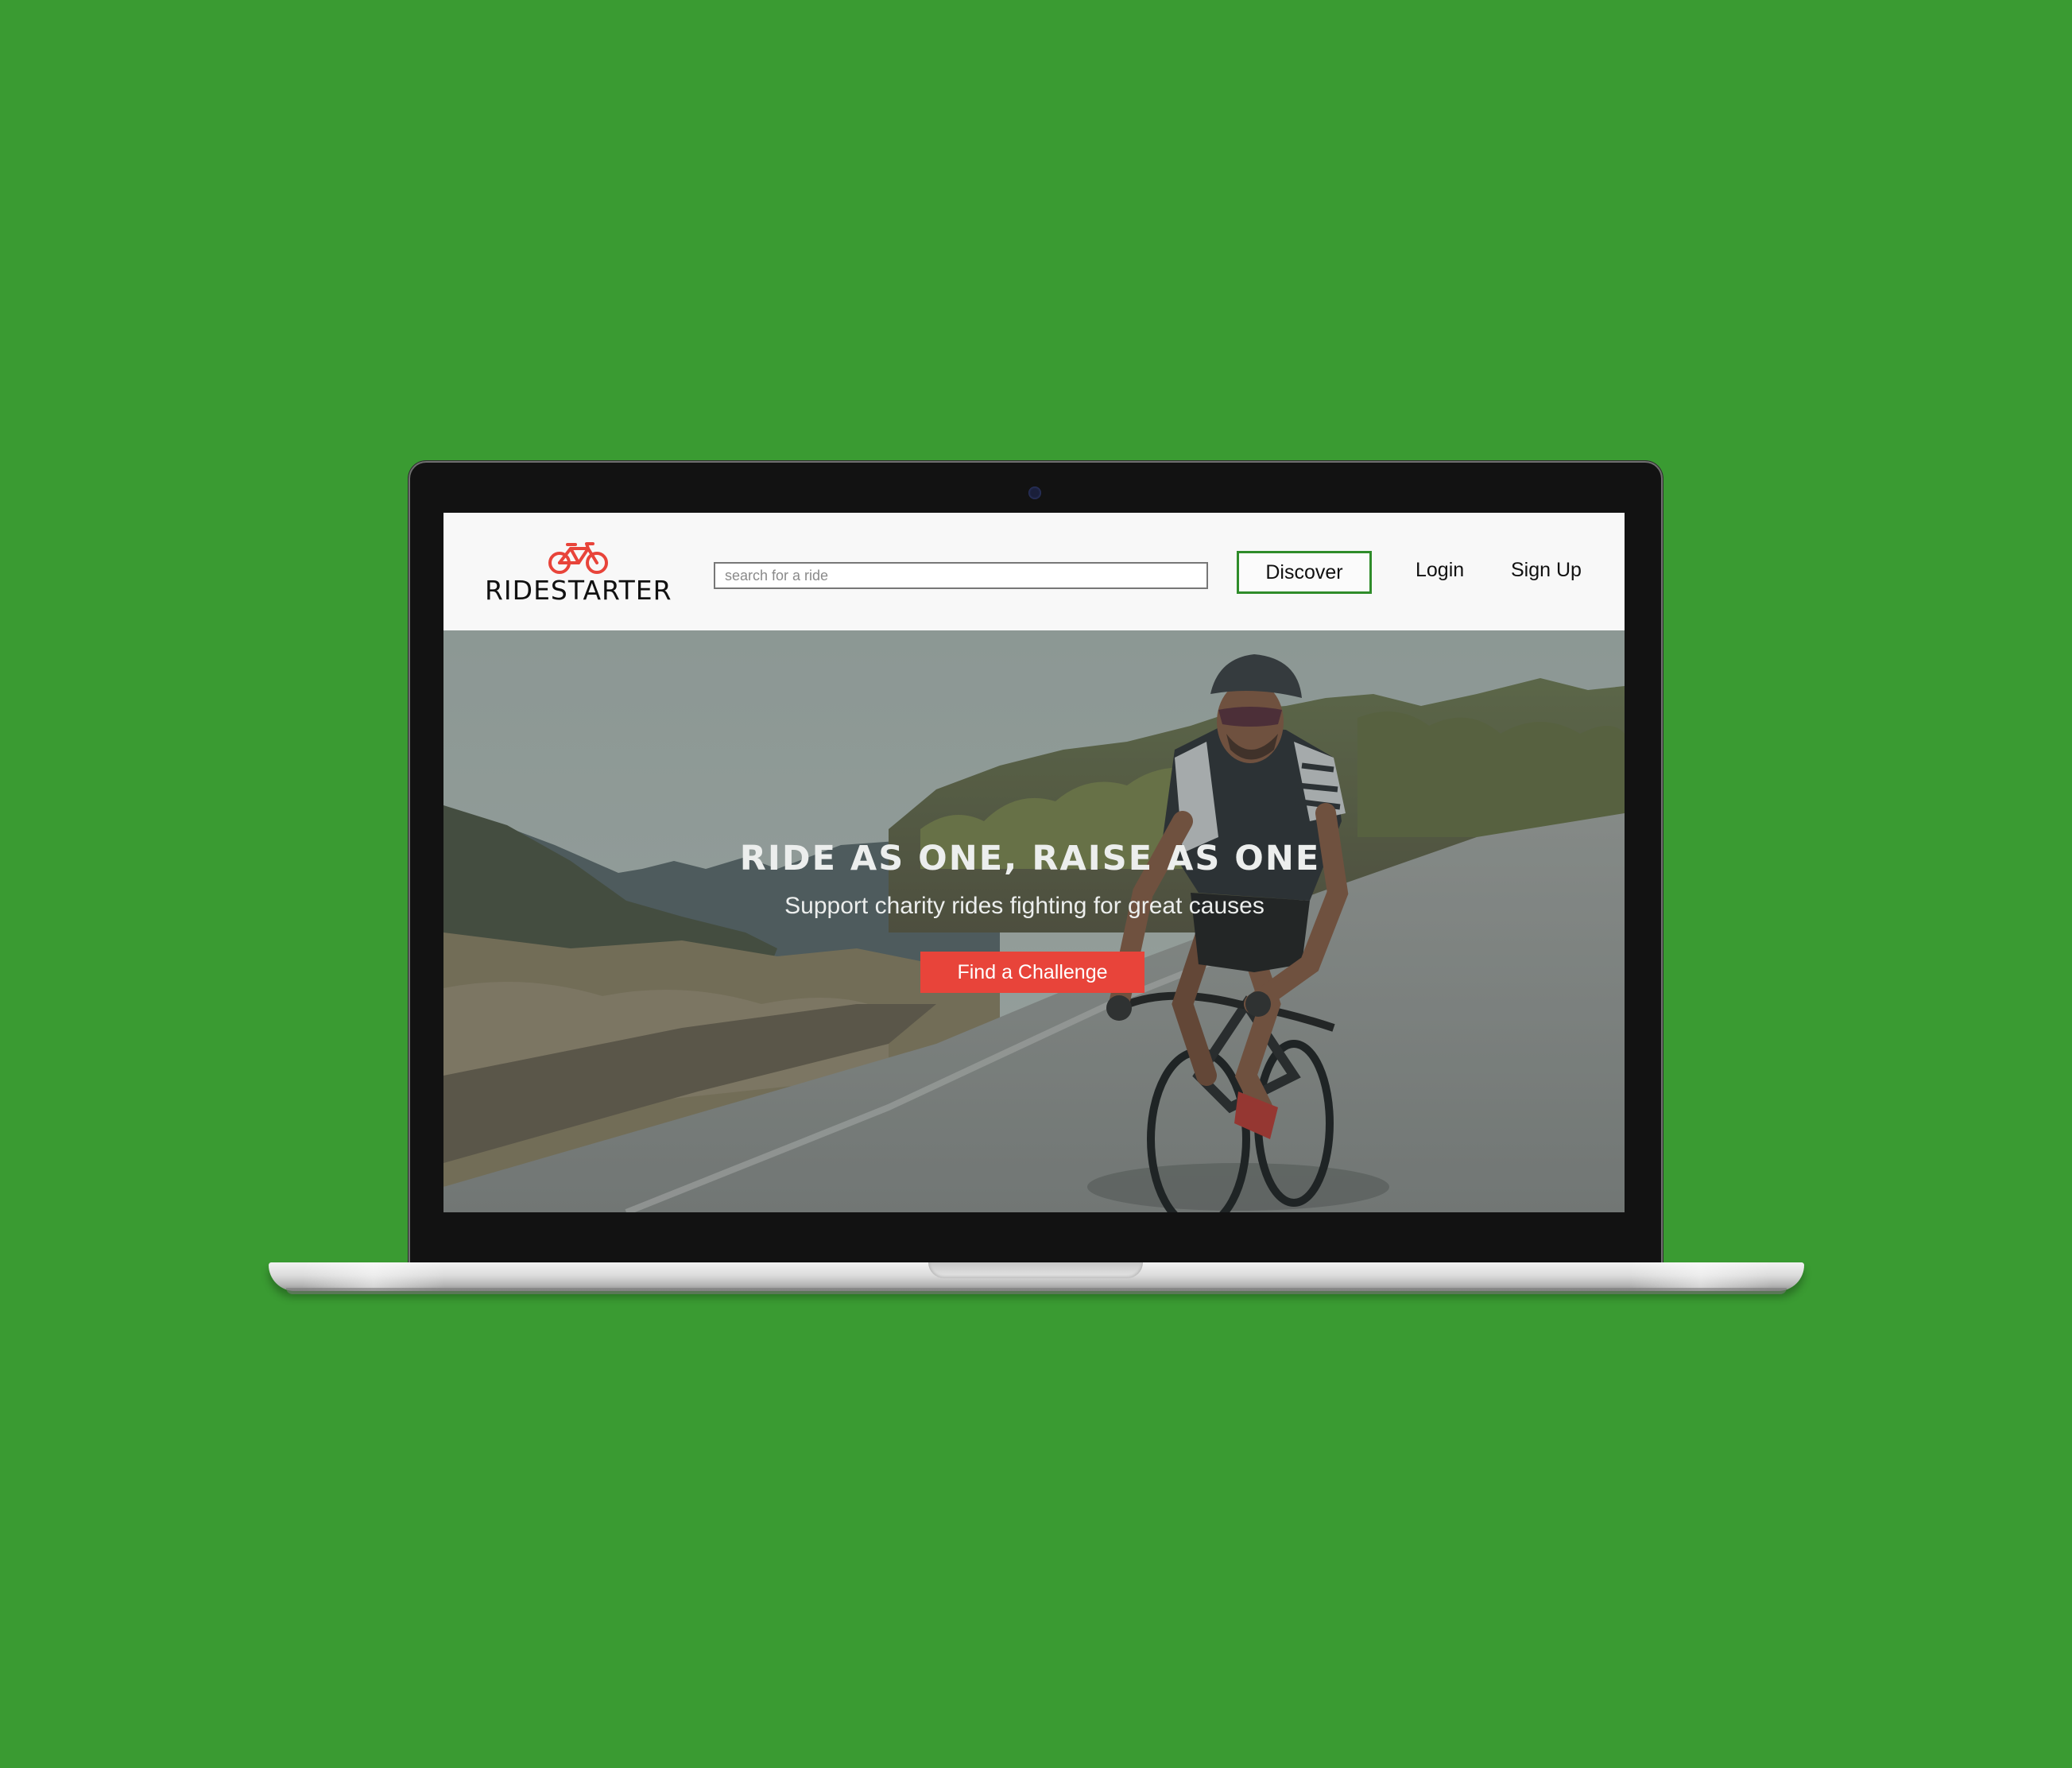  Describe the element at coordinates (1034, 493) in the screenshot. I see `webcam` at that location.